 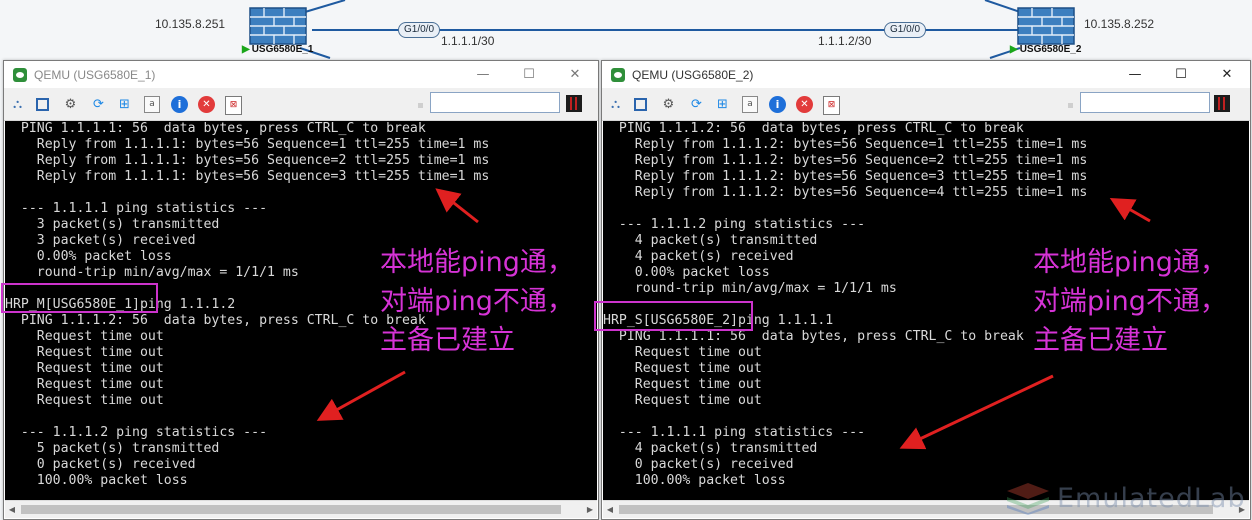 I want to click on horizontal-scrollbar: ◀ ▶, so click(x=301, y=509).